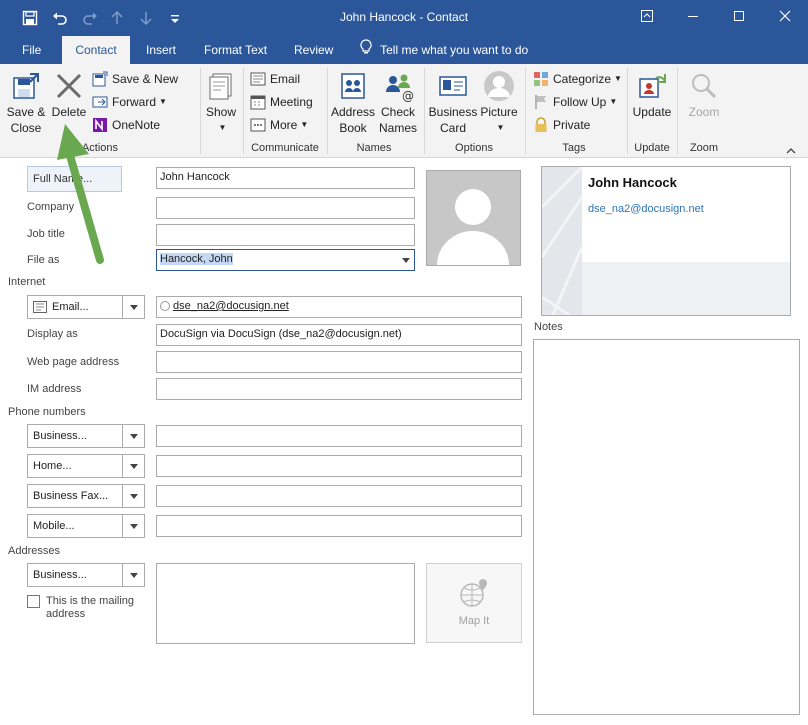  Describe the element at coordinates (444, 50) in the screenshot. I see `tell-me-box: Tell me what you want to do` at that location.